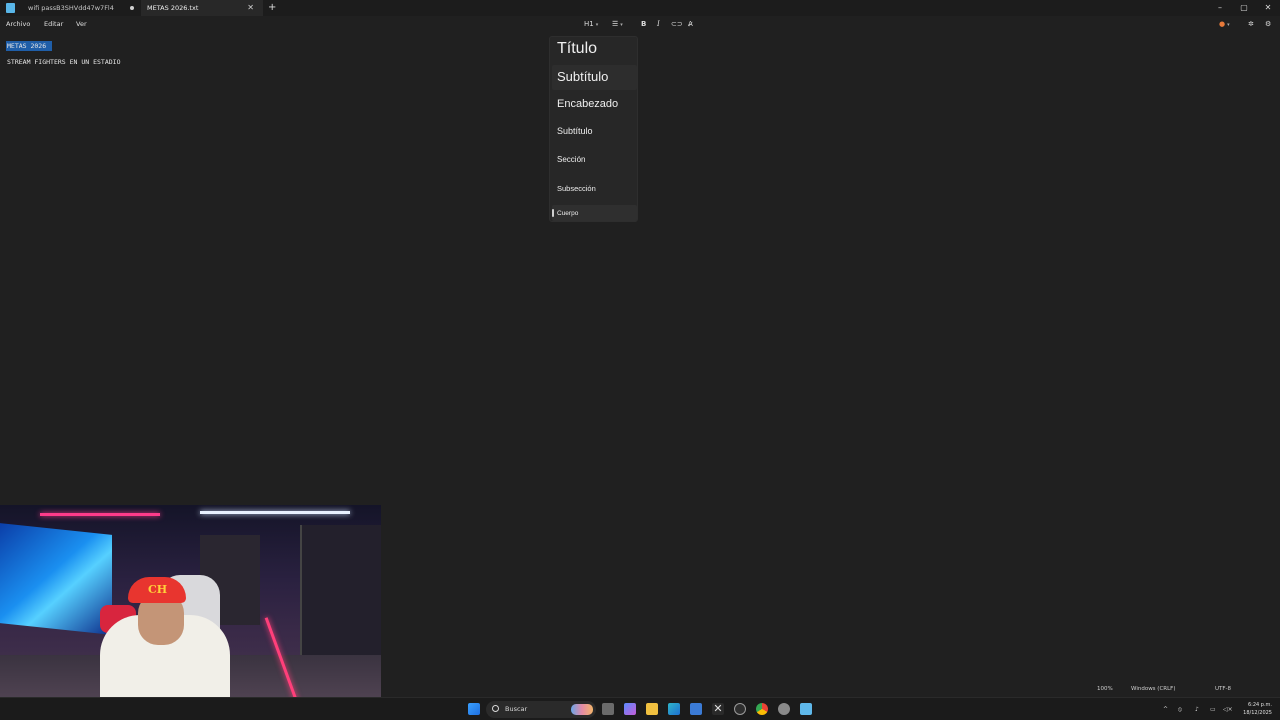 This screenshot has height=720, width=1280. Describe the element at coordinates (553, 213) in the screenshot. I see `selected-indicator` at that location.